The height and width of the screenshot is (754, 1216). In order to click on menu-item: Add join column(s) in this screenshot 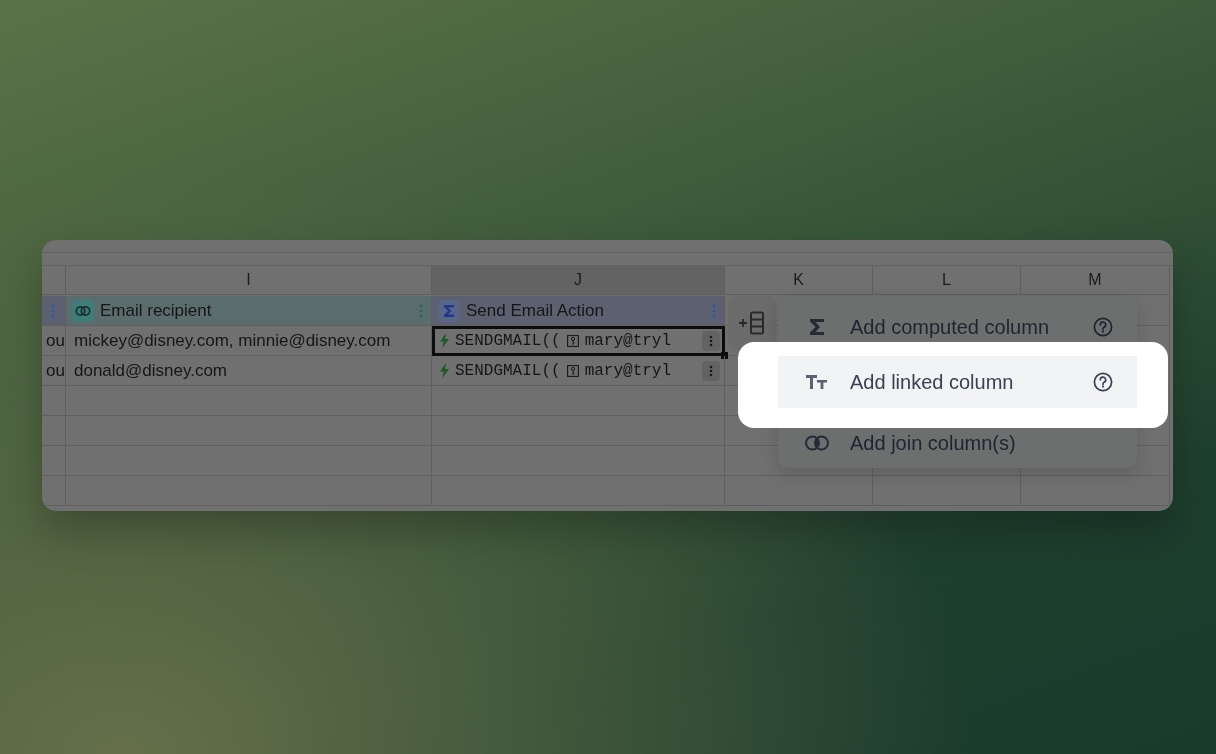, I will do `click(957, 443)`.